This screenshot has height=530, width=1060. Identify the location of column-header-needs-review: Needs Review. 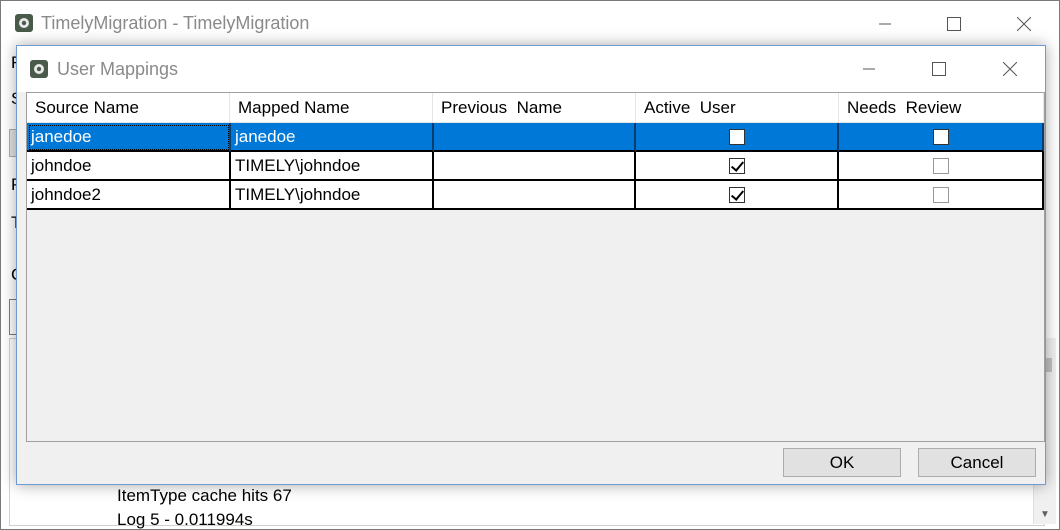
(941, 108).